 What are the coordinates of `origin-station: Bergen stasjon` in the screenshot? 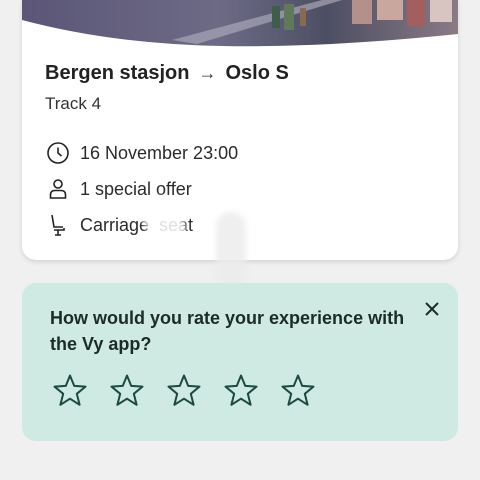 It's located at (117, 73).